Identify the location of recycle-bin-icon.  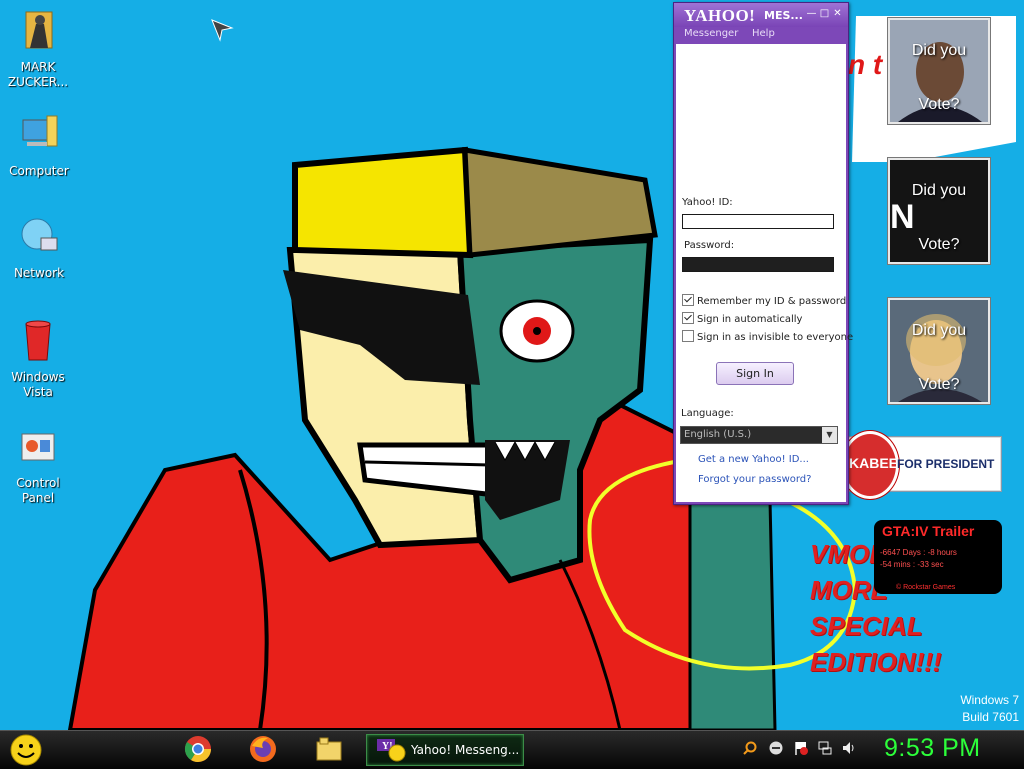
(38, 340).